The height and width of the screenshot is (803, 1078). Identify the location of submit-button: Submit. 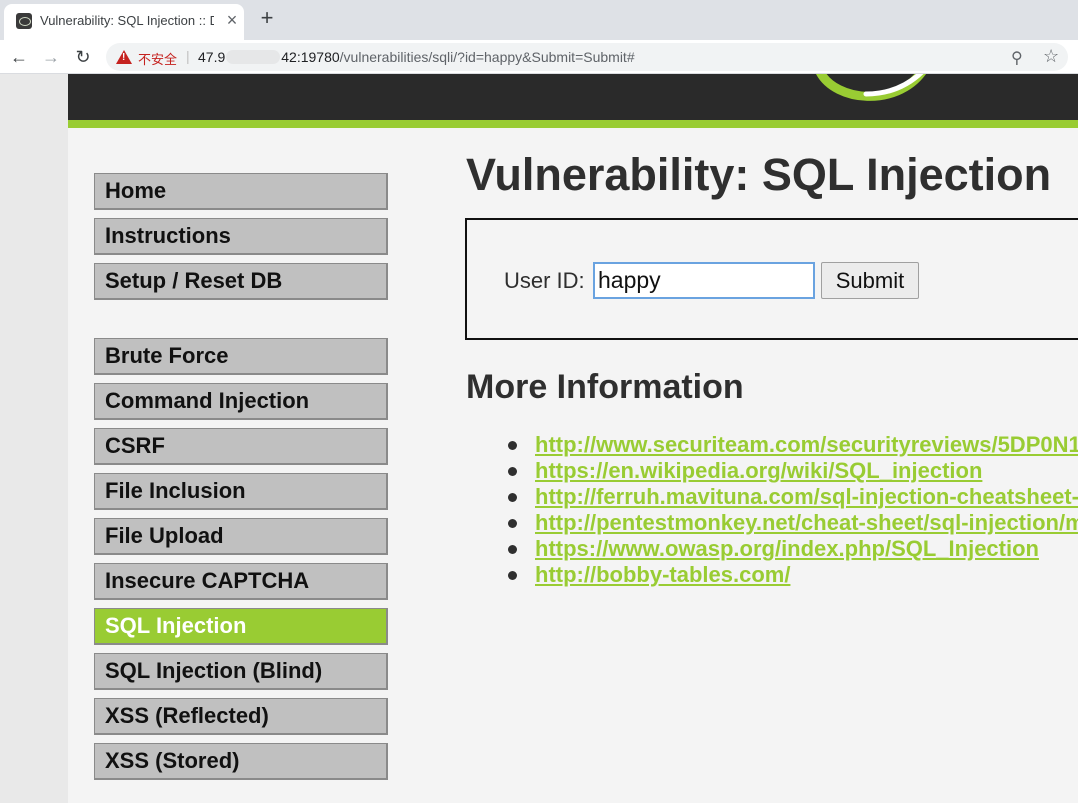
(870, 280).